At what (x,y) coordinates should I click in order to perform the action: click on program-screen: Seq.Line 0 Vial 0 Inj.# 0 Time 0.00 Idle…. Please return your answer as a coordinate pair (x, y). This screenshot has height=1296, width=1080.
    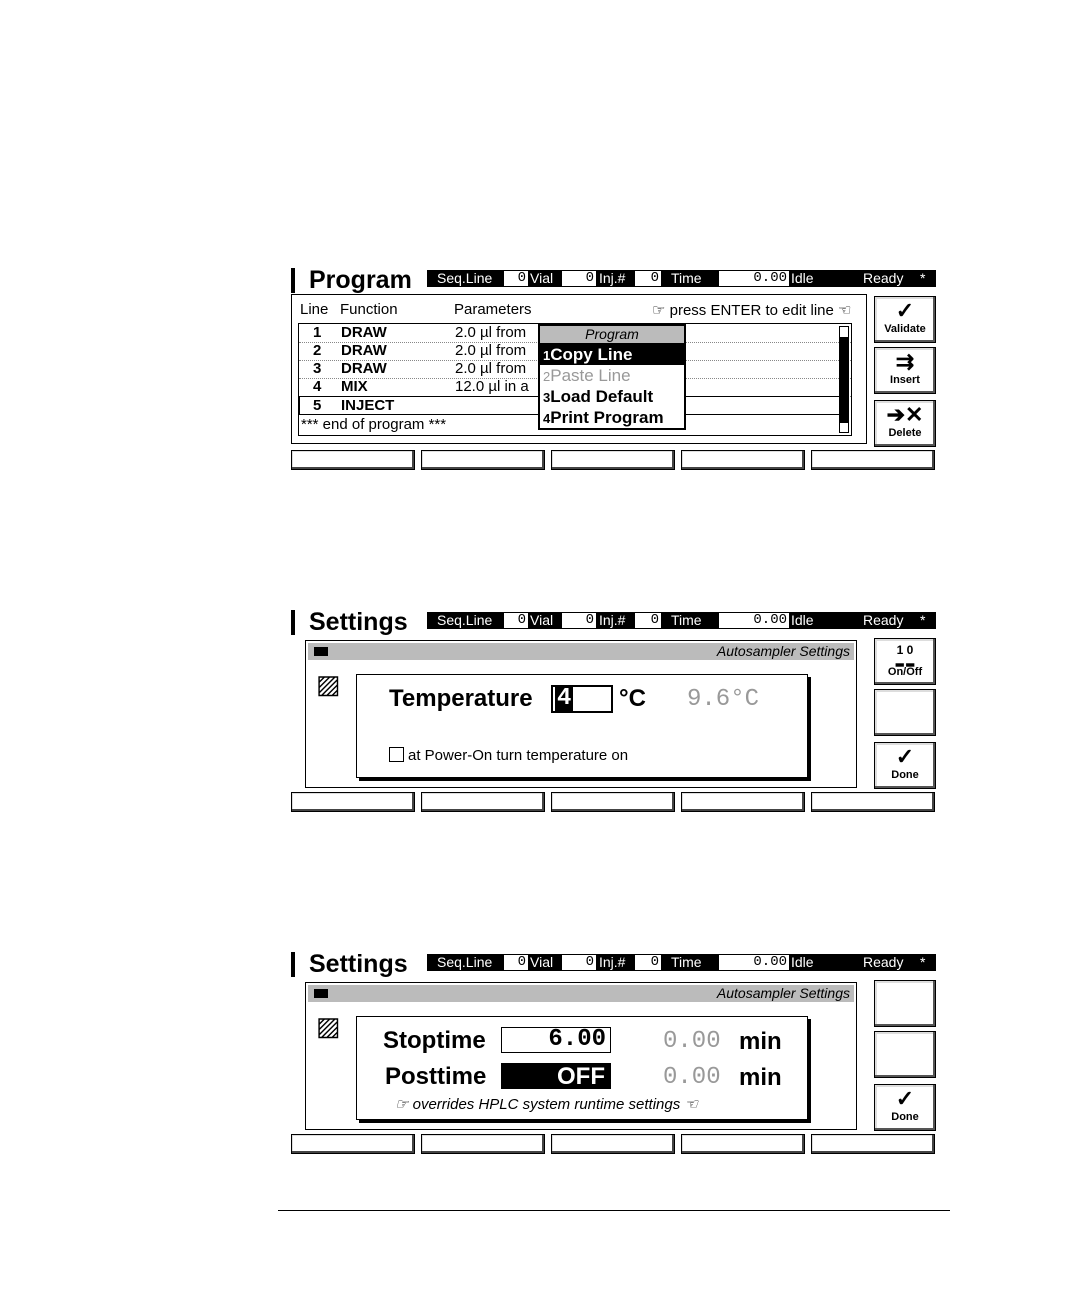
    Looking at the image, I should click on (613, 371).